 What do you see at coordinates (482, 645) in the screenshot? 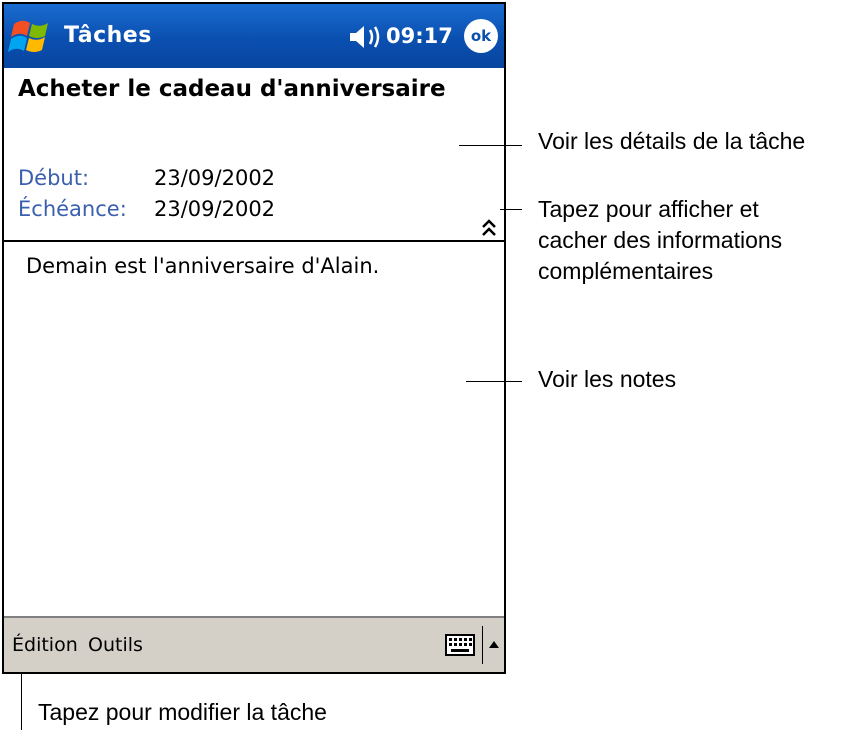
I see `sip-divider` at bounding box center [482, 645].